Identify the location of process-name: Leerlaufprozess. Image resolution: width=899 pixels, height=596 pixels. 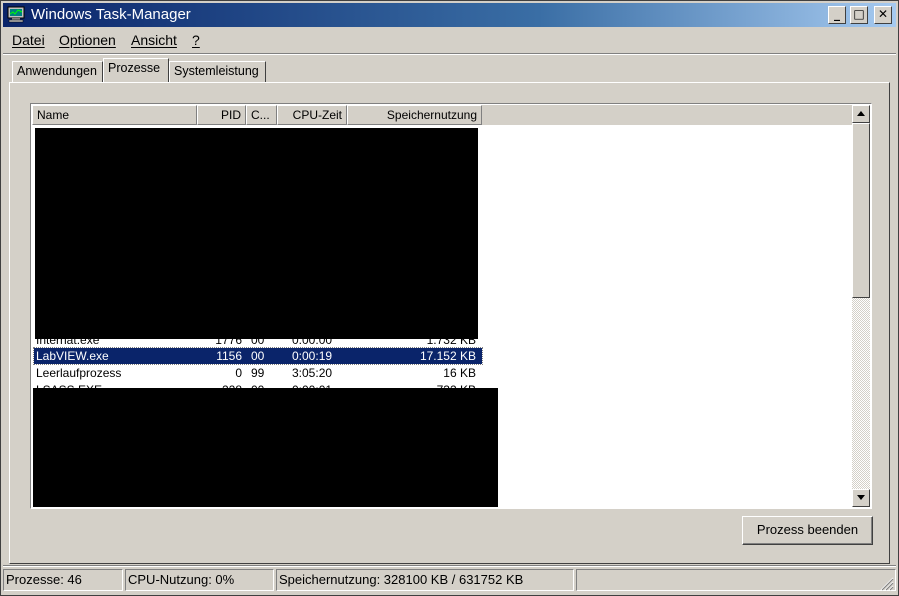
(79, 373).